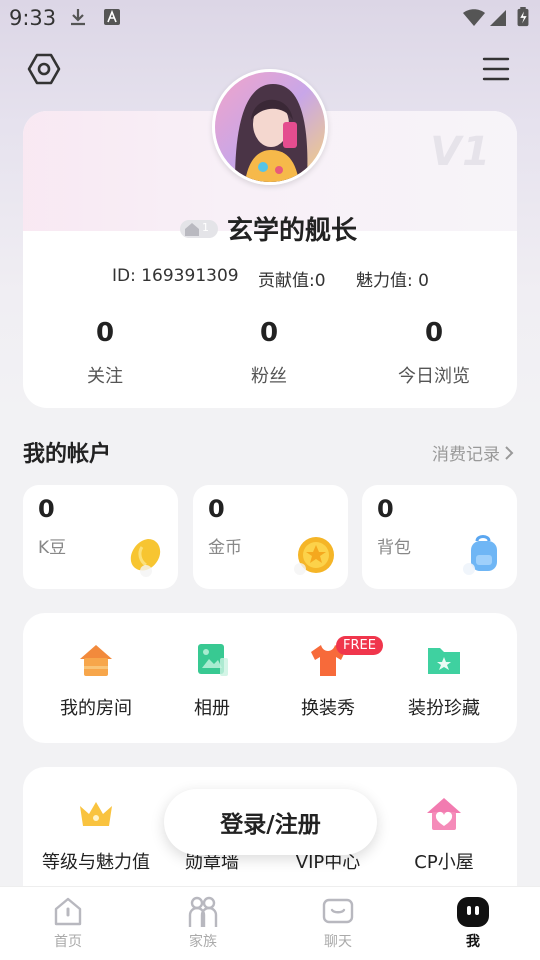 This screenshot has height=960, width=540. What do you see at coordinates (105, 333) in the screenshot?
I see `following-count: 0` at bounding box center [105, 333].